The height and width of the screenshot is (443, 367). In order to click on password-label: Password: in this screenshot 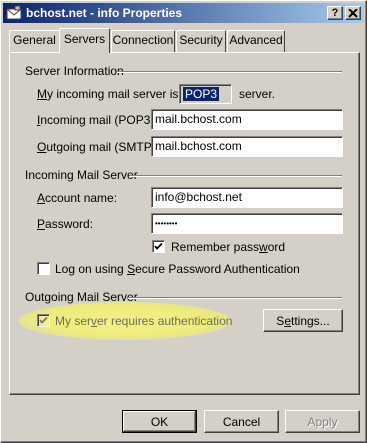, I will do `click(65, 224)`.